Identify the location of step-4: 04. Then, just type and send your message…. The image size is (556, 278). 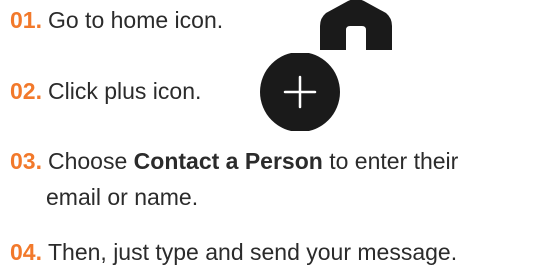
(233, 252).